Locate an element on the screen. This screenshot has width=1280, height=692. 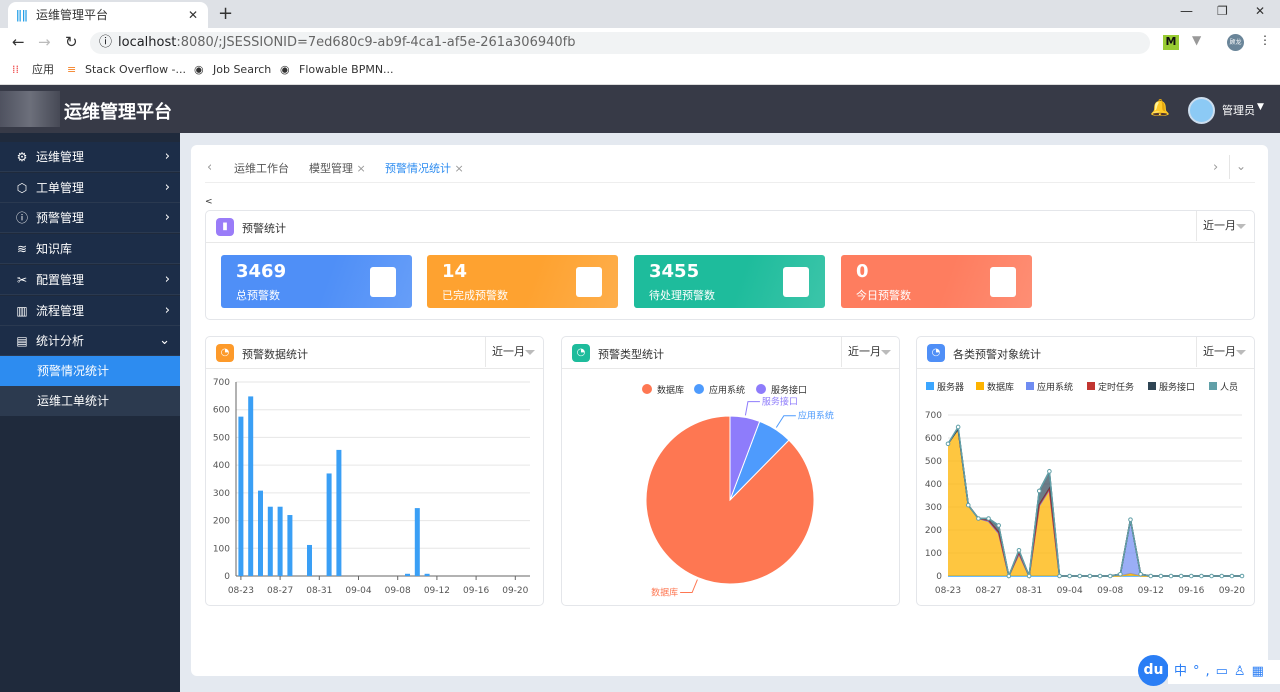
pie-label: 服务接口 is located at coordinates (780, 402).